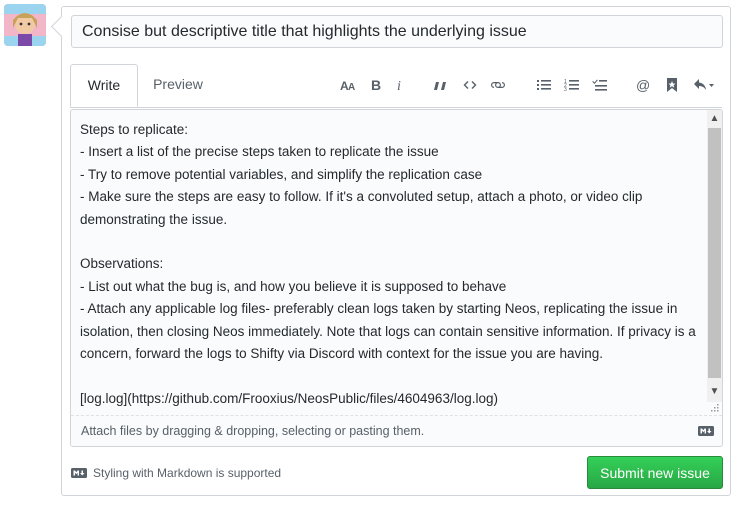 Image resolution: width=738 pixels, height=505 pixels. I want to click on editor-scrollbar: ▲ ▼, so click(714, 256).